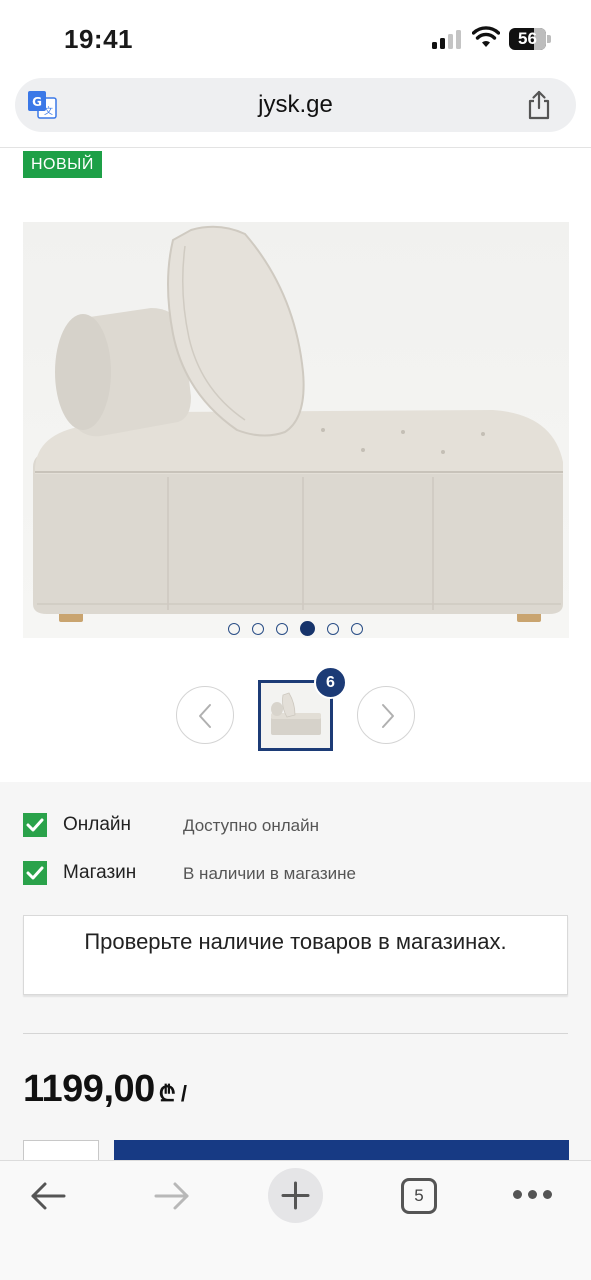 Image resolution: width=591 pixels, height=1280 pixels. What do you see at coordinates (270, 873) in the screenshot?
I see `store-status: В наличии в магазине` at bounding box center [270, 873].